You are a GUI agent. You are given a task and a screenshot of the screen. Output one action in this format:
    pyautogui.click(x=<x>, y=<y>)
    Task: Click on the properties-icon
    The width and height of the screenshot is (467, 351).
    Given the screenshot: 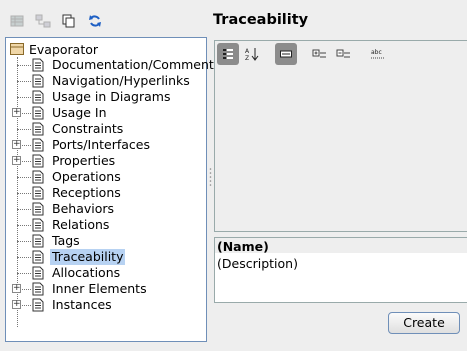 What is the action you would take?
    pyautogui.click(x=17, y=21)
    